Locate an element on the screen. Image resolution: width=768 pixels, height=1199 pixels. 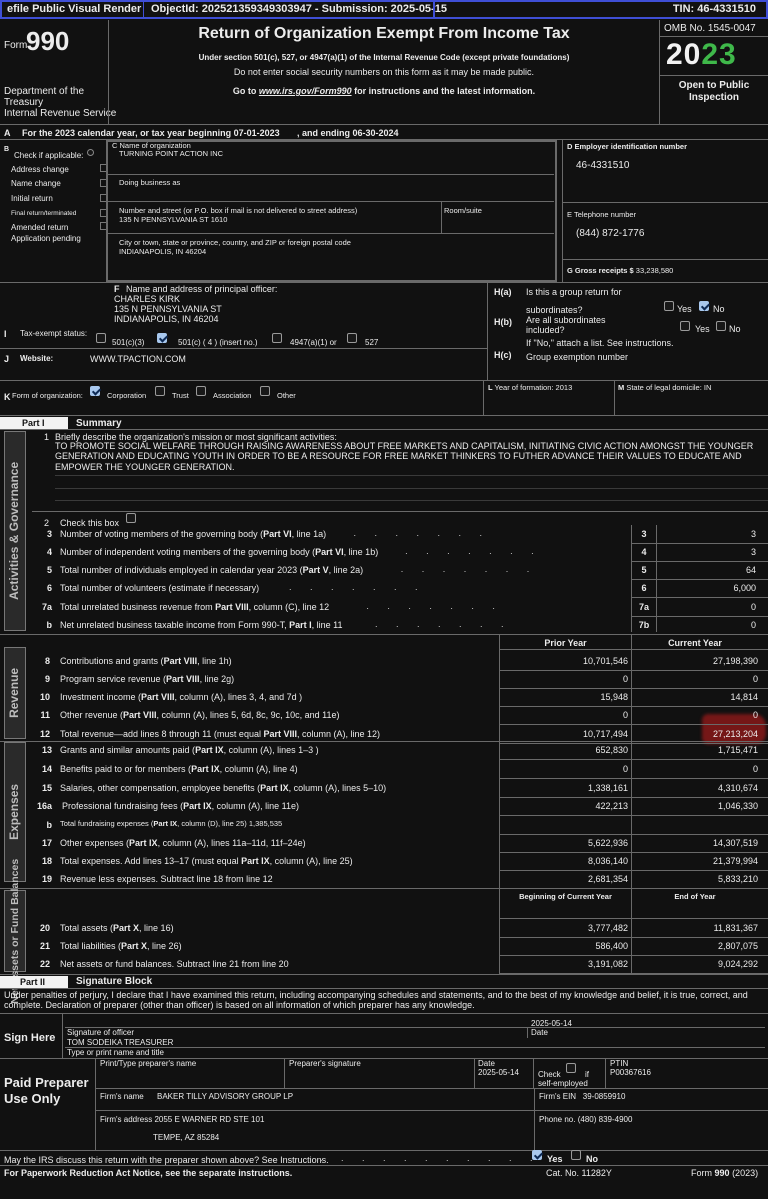
revenue-prior-value: 15,948 is located at coordinates (564, 697).